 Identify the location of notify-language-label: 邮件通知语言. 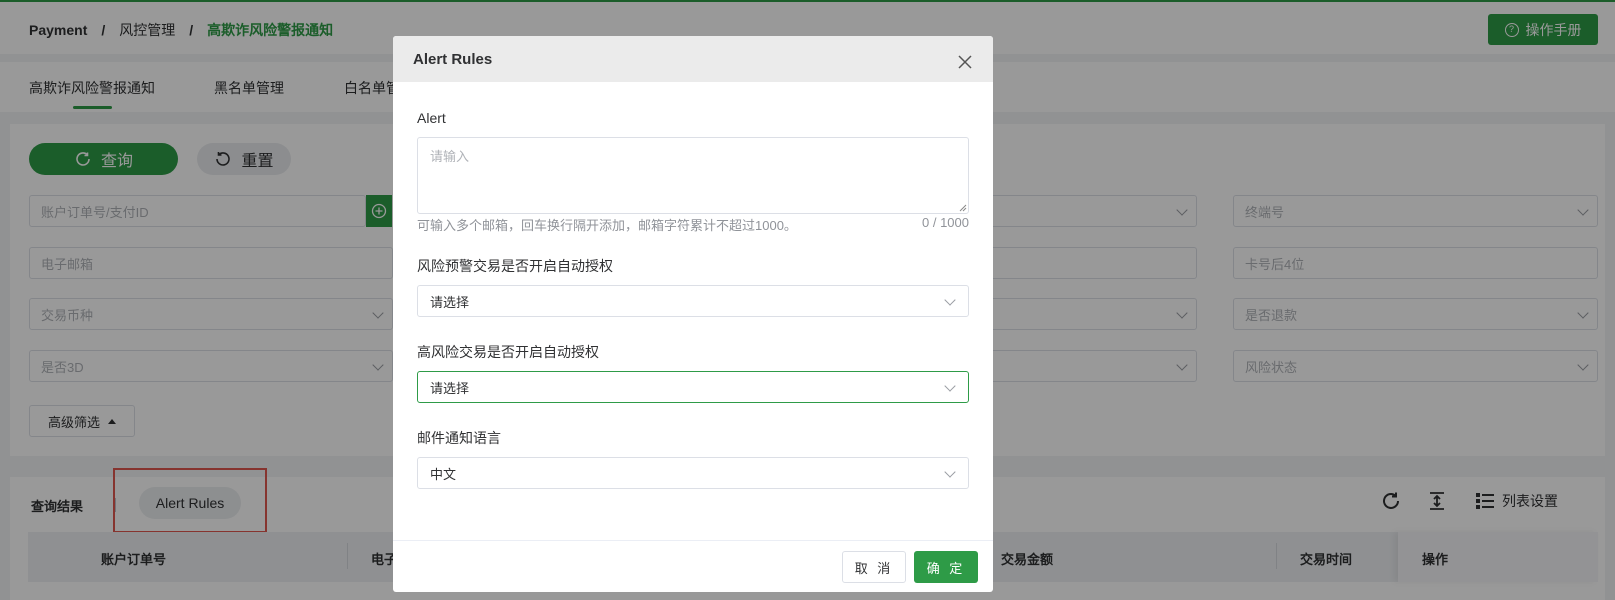
(459, 438).